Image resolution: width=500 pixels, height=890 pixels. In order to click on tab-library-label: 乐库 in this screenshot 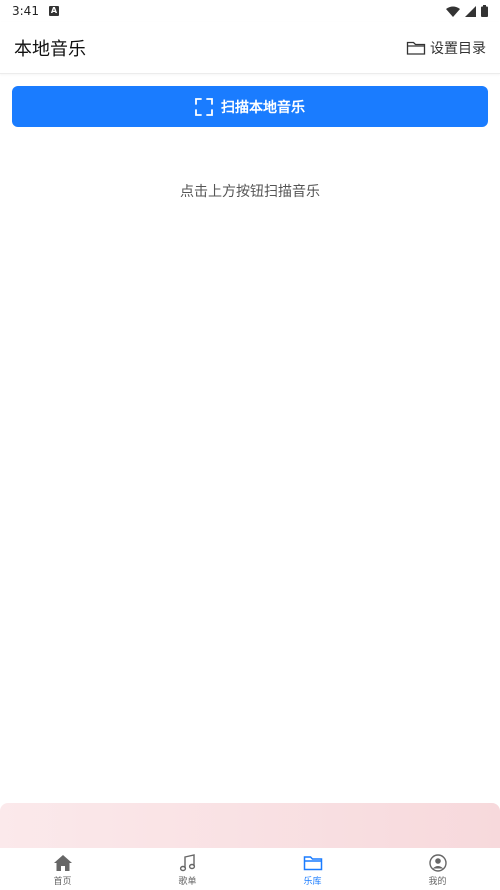, I will do `click(312, 882)`.